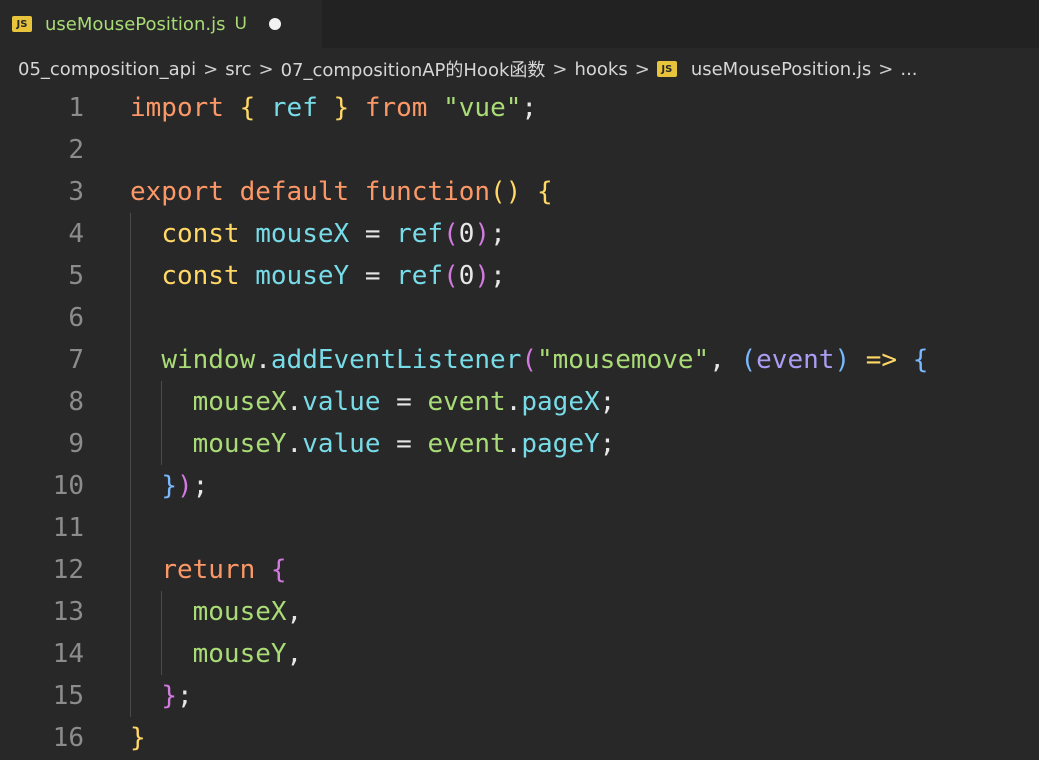 The image size is (1039, 760). I want to click on code-text: mouseY,, so click(216, 654).